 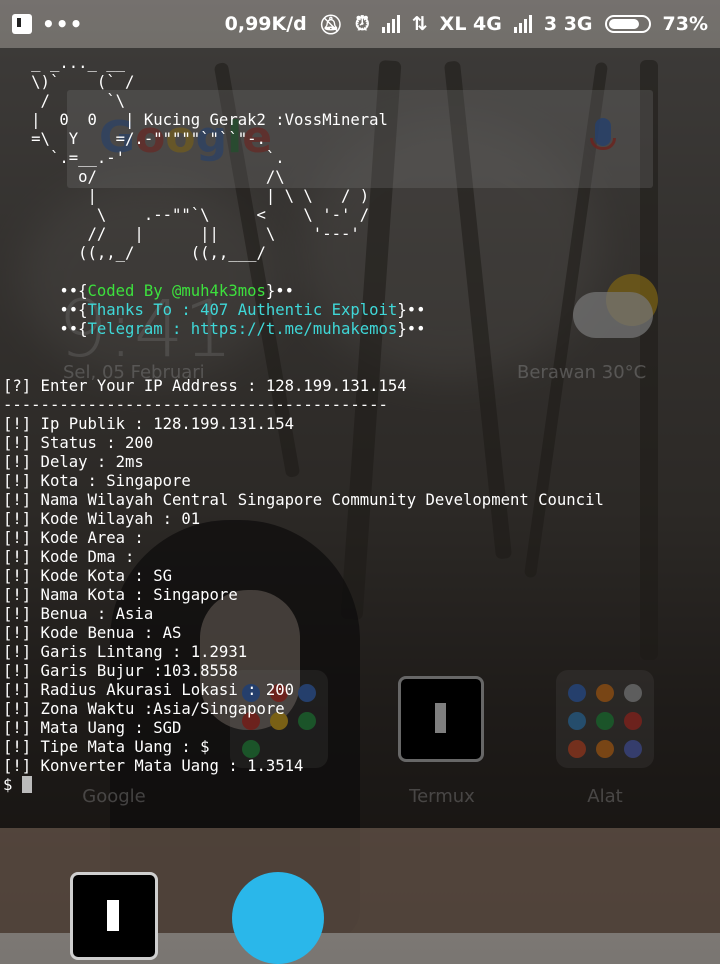 I want to click on result-line: [!] Garis Lintang : 1.2931, so click(x=125, y=652).